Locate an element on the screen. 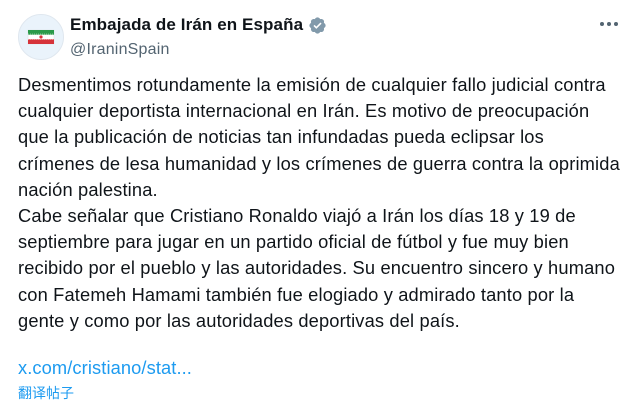 The height and width of the screenshot is (403, 640). translate-post-button: 翻译帖子 is located at coordinates (46, 393).